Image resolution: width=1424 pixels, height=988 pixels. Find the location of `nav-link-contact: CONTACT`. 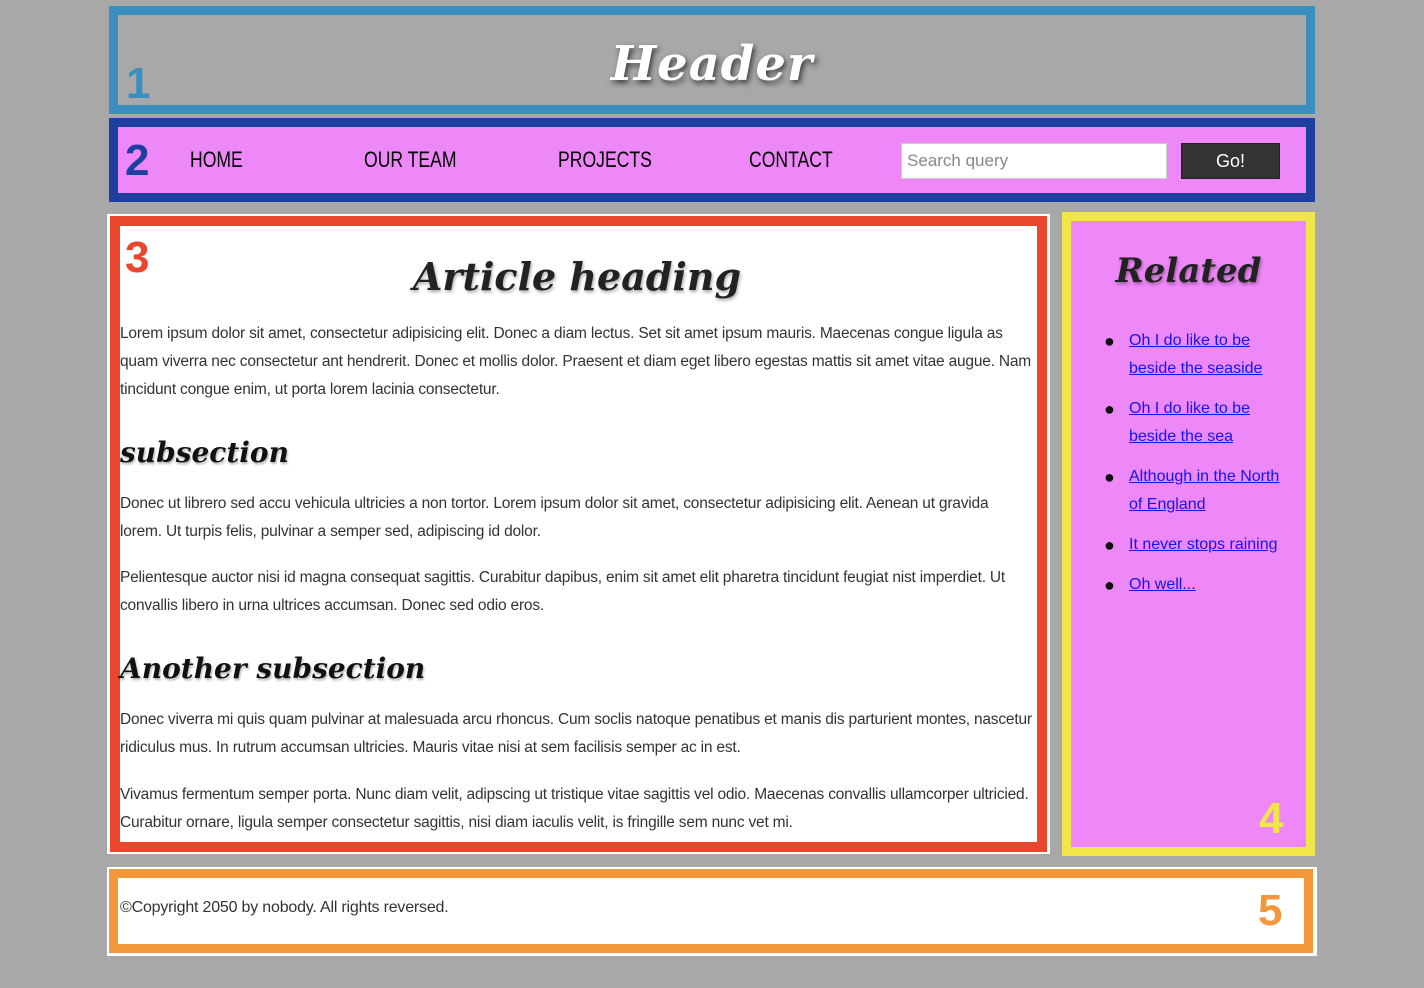

nav-link-contact: CONTACT is located at coordinates (791, 160).